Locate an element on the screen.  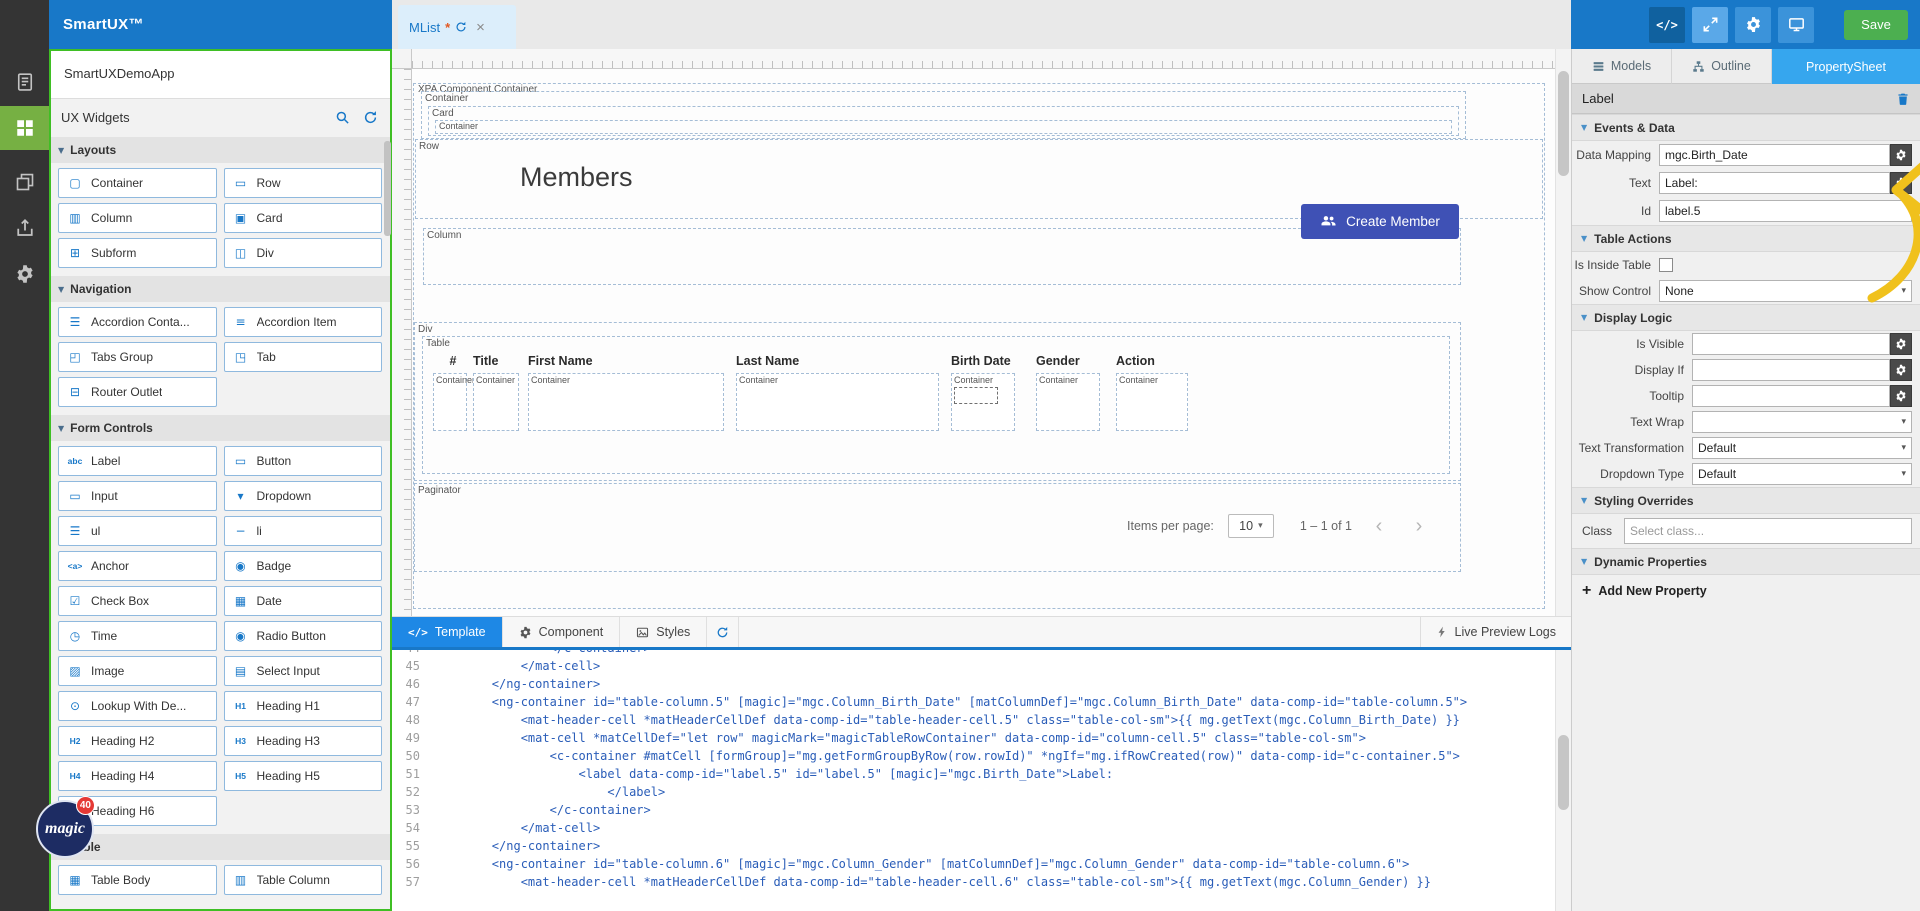
toggle-code-view-button: </> is located at coordinates (1667, 24).